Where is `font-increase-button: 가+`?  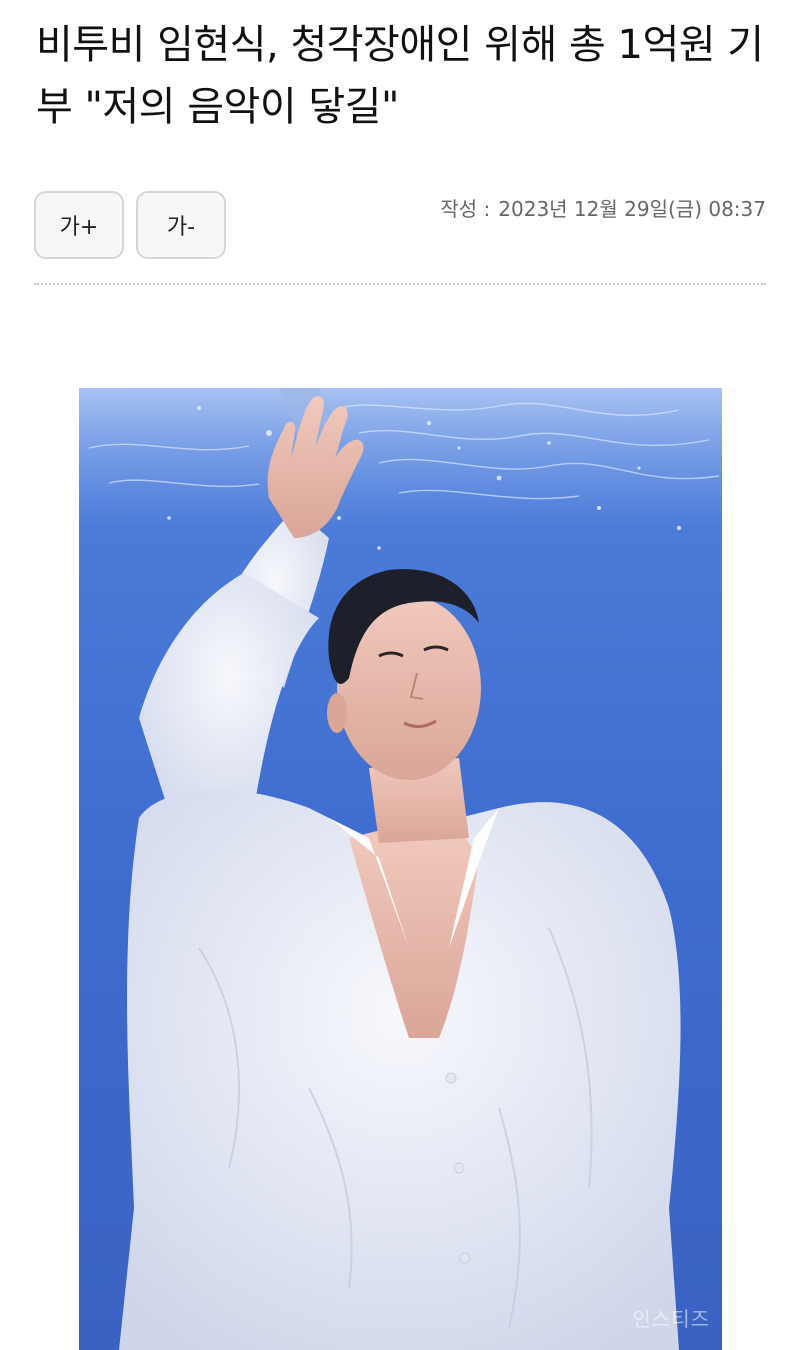
font-increase-button: 가+ is located at coordinates (79, 225).